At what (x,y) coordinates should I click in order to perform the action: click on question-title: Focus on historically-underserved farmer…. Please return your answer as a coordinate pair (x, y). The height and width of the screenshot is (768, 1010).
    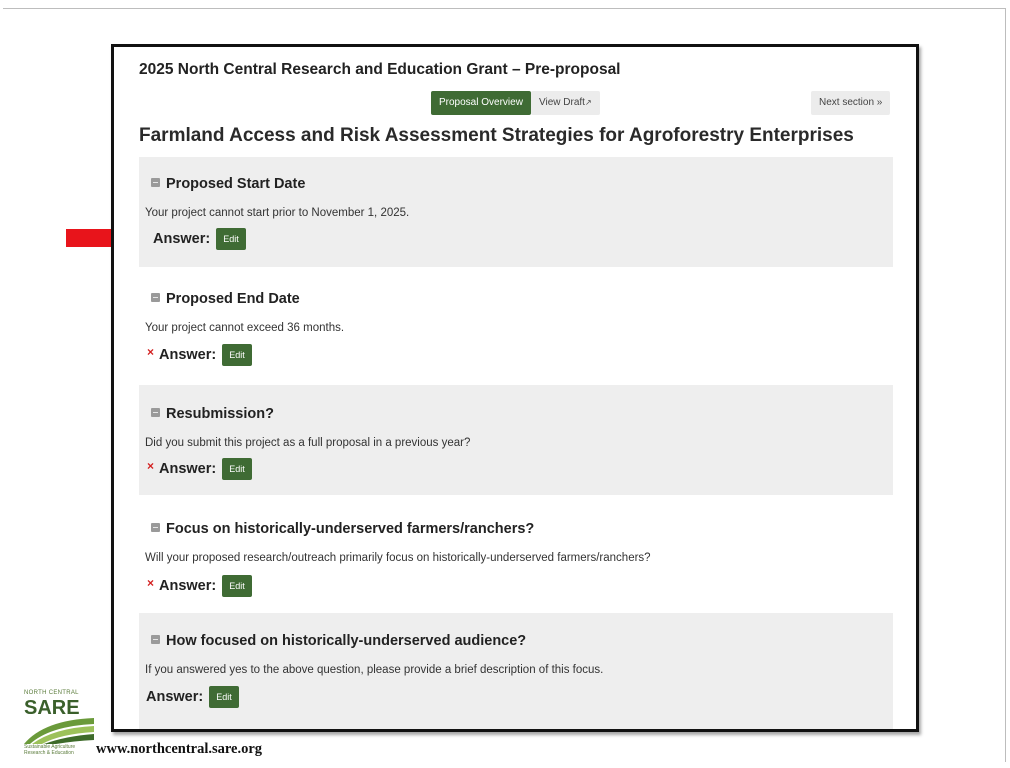
    Looking at the image, I should click on (342, 529).